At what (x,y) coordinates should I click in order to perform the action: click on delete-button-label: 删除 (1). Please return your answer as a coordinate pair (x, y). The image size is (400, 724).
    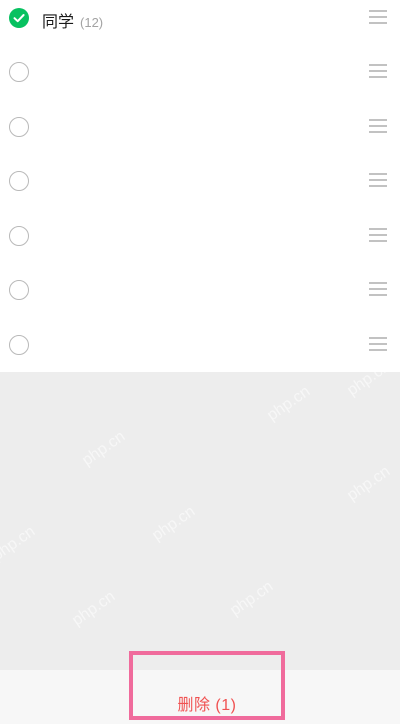
    Looking at the image, I should click on (207, 705).